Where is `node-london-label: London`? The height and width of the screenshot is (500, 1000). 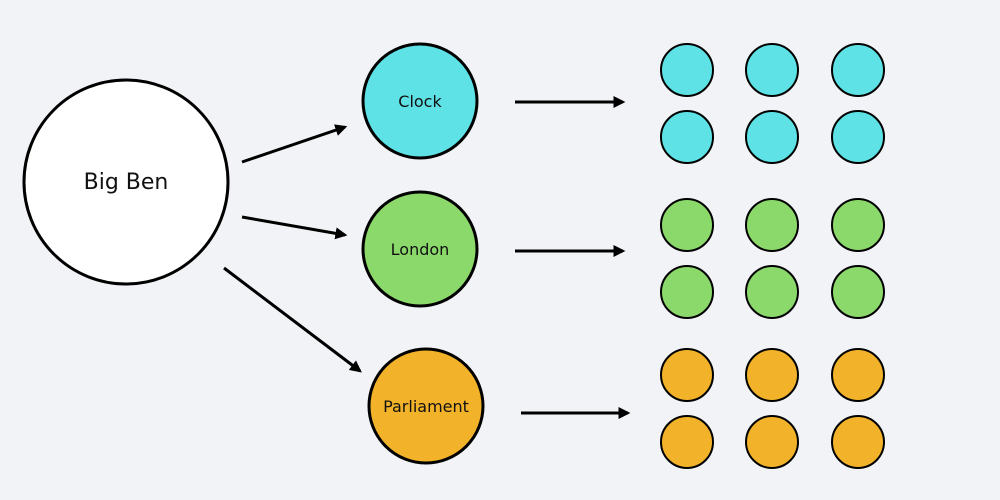
node-london-label: London is located at coordinates (420, 249).